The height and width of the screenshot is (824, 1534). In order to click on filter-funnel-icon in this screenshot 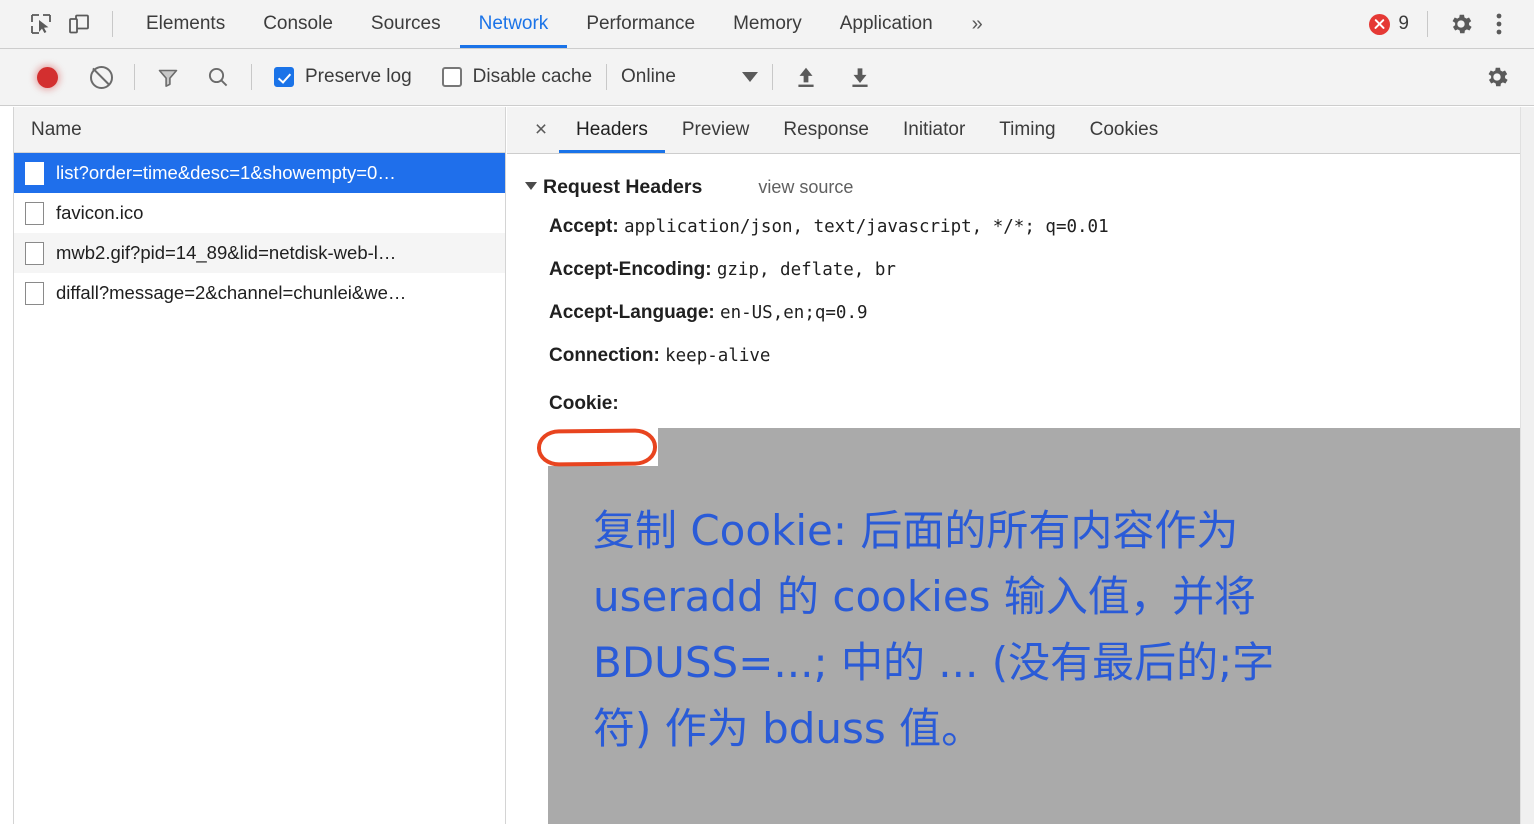, I will do `click(168, 77)`.